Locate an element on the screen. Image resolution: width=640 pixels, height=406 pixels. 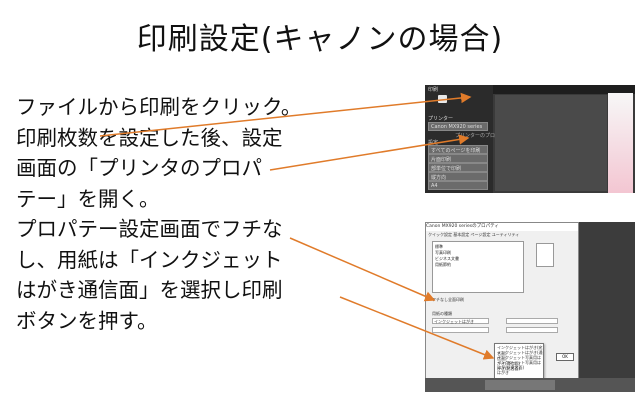
arrow-to-properties is located at coordinates (369, 152).